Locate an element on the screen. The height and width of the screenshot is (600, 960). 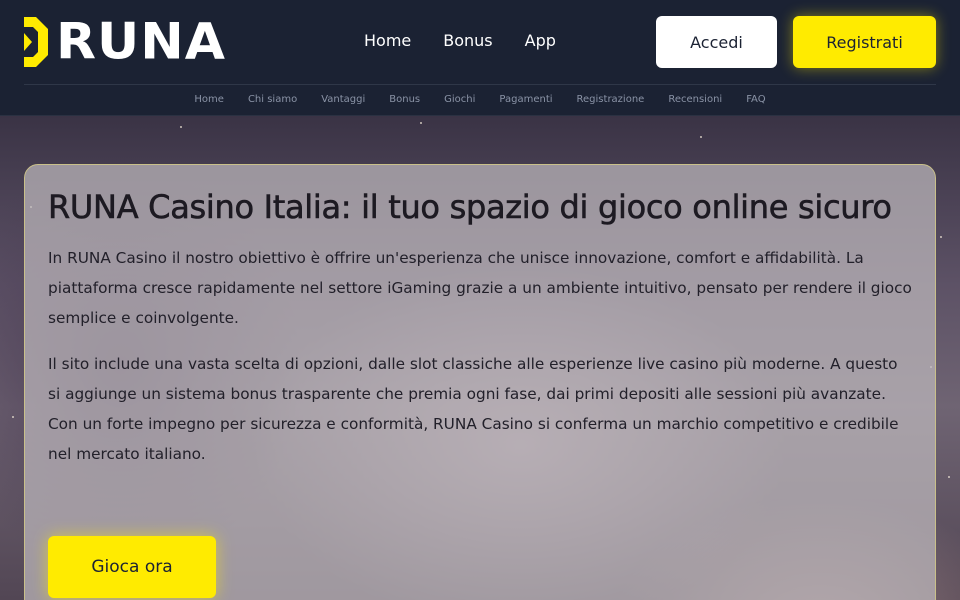
logo-mark-icon is located at coordinates (36, 42).